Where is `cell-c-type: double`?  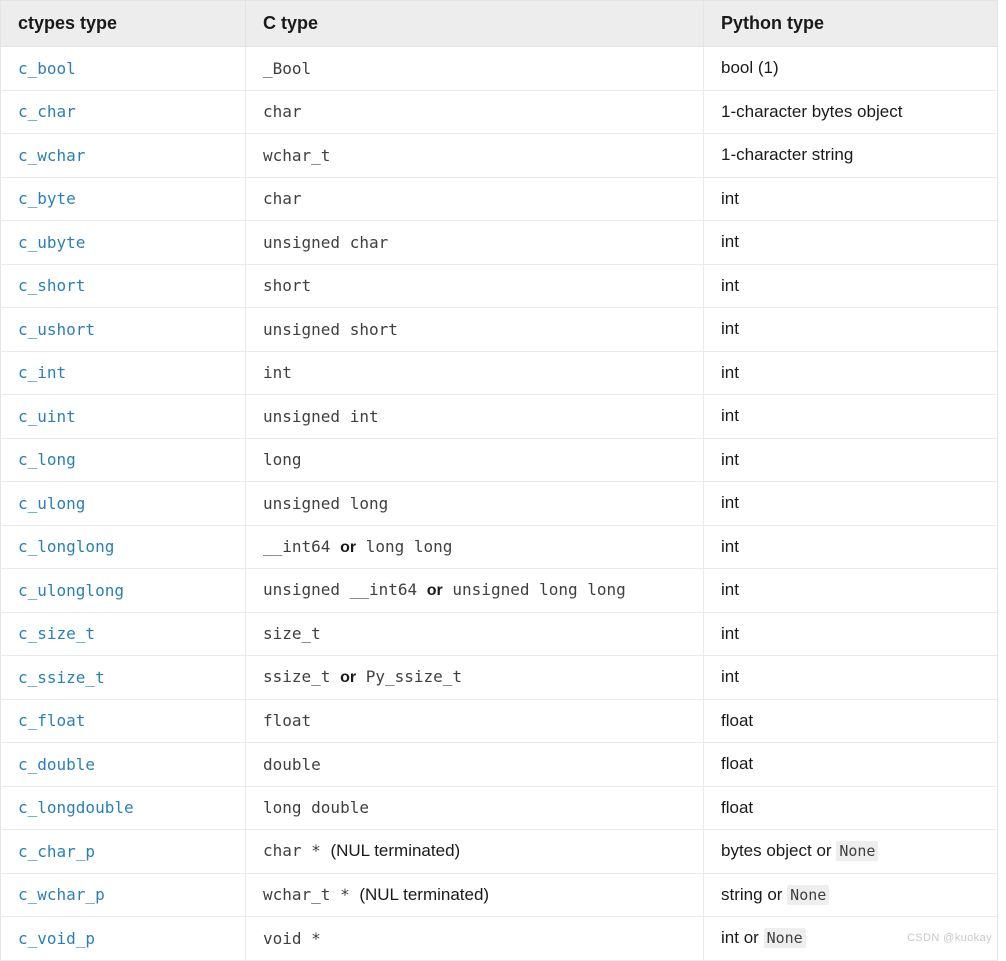
cell-c-type: double is located at coordinates (474, 764).